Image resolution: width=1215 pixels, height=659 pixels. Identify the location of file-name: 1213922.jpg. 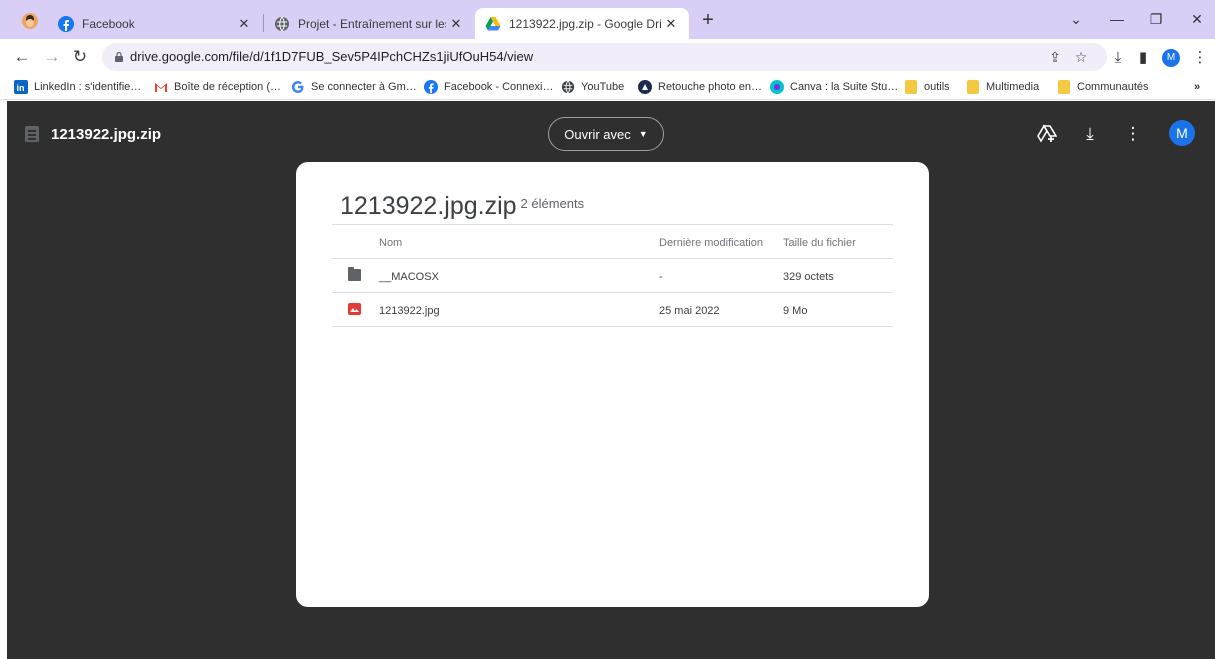
(409, 311).